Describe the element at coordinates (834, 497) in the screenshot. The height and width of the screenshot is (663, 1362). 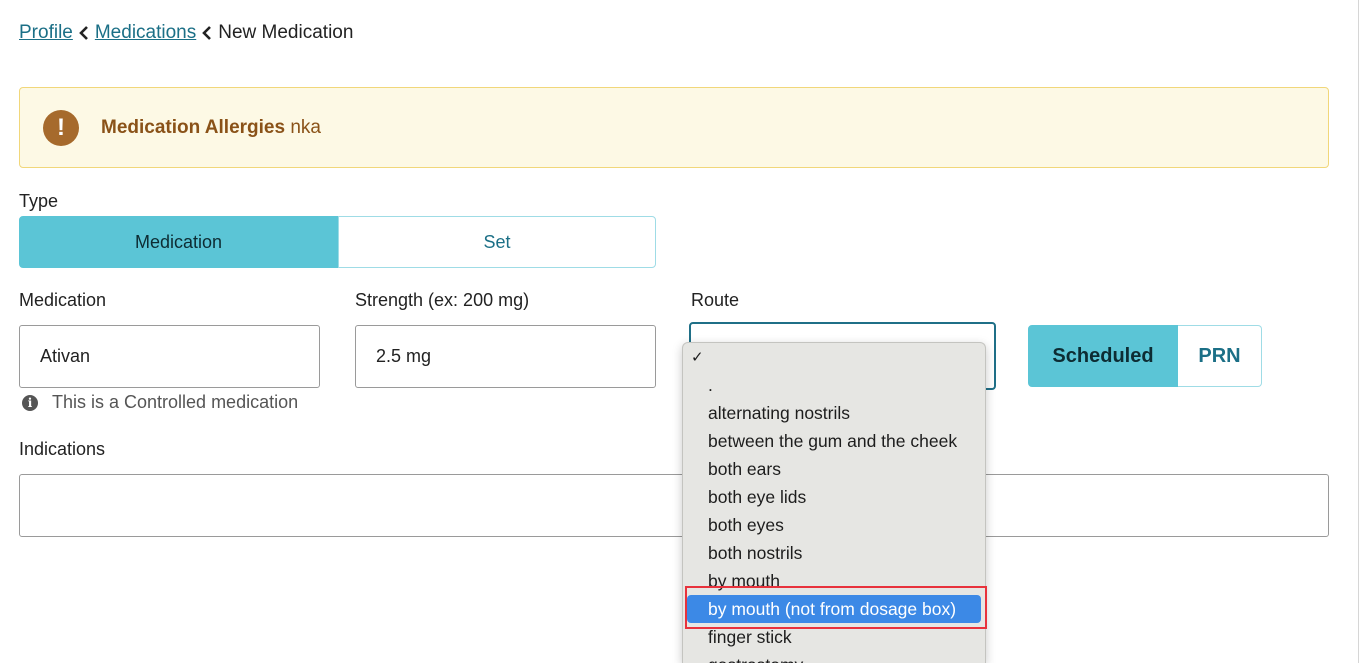
I see `route-option: both eye lids` at that location.